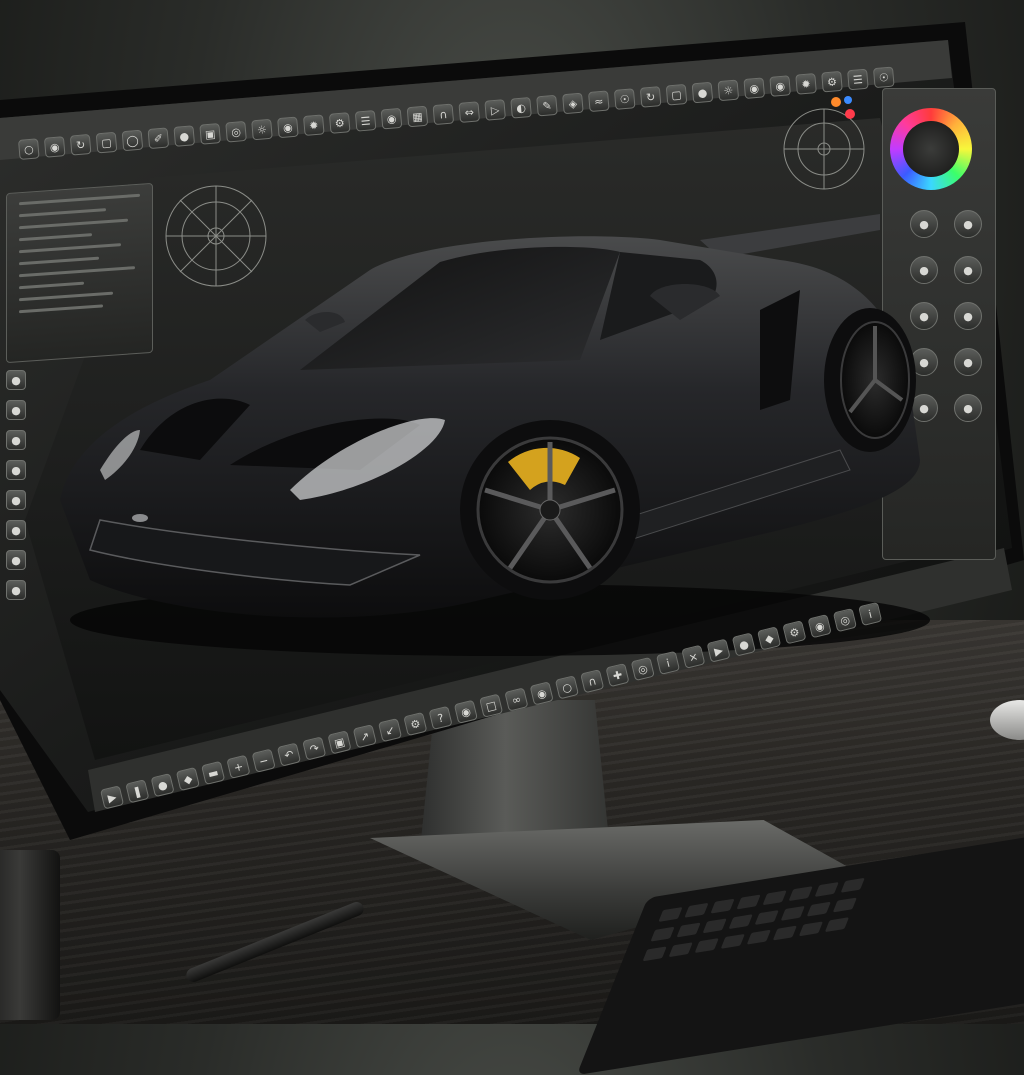 This screenshot has height=1075, width=1024. What do you see at coordinates (210, 134) in the screenshot?
I see `cube-icon: ▣` at bounding box center [210, 134].